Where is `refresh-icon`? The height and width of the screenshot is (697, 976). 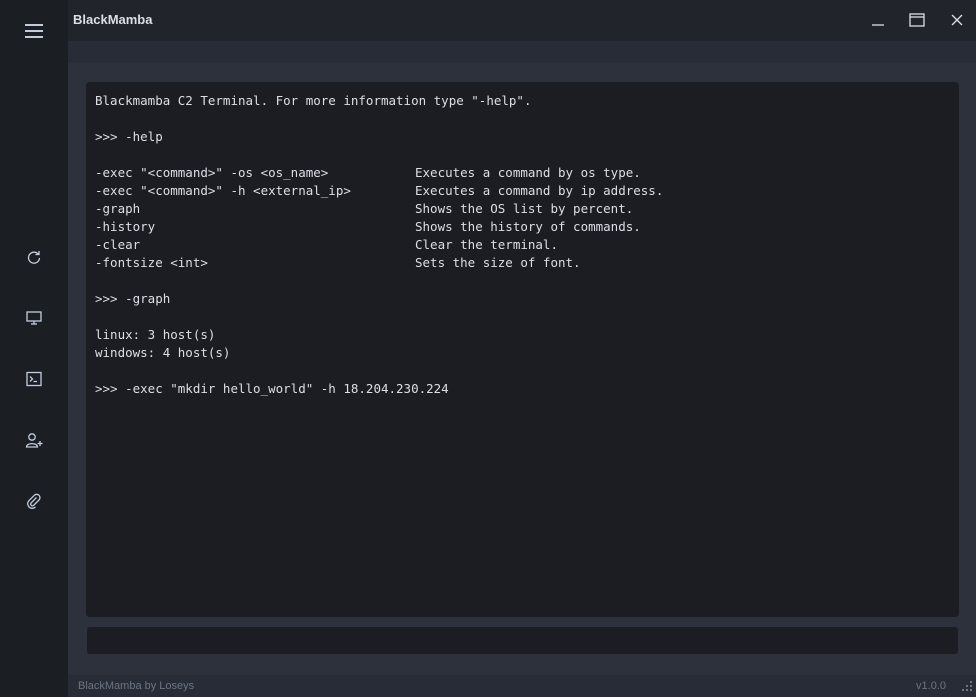
refresh-icon is located at coordinates (34, 257).